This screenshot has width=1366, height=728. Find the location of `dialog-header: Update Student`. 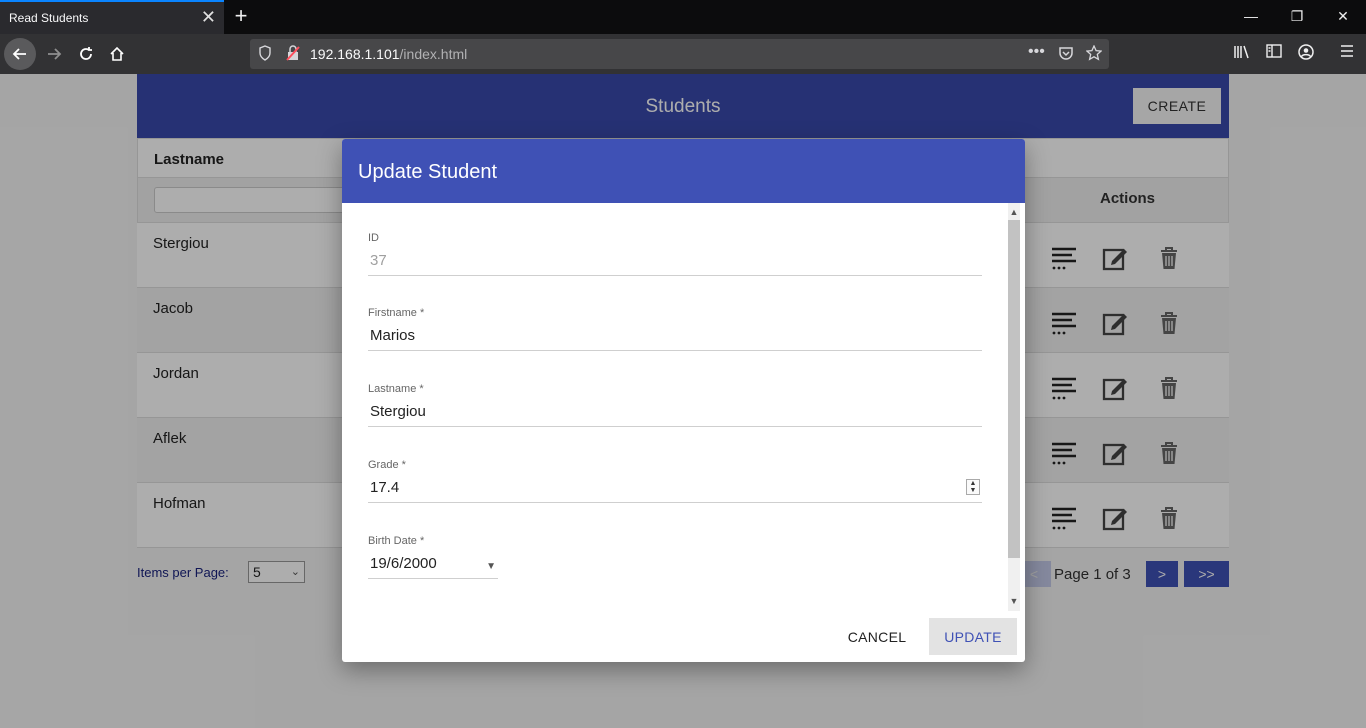

dialog-header: Update Student is located at coordinates (683, 171).